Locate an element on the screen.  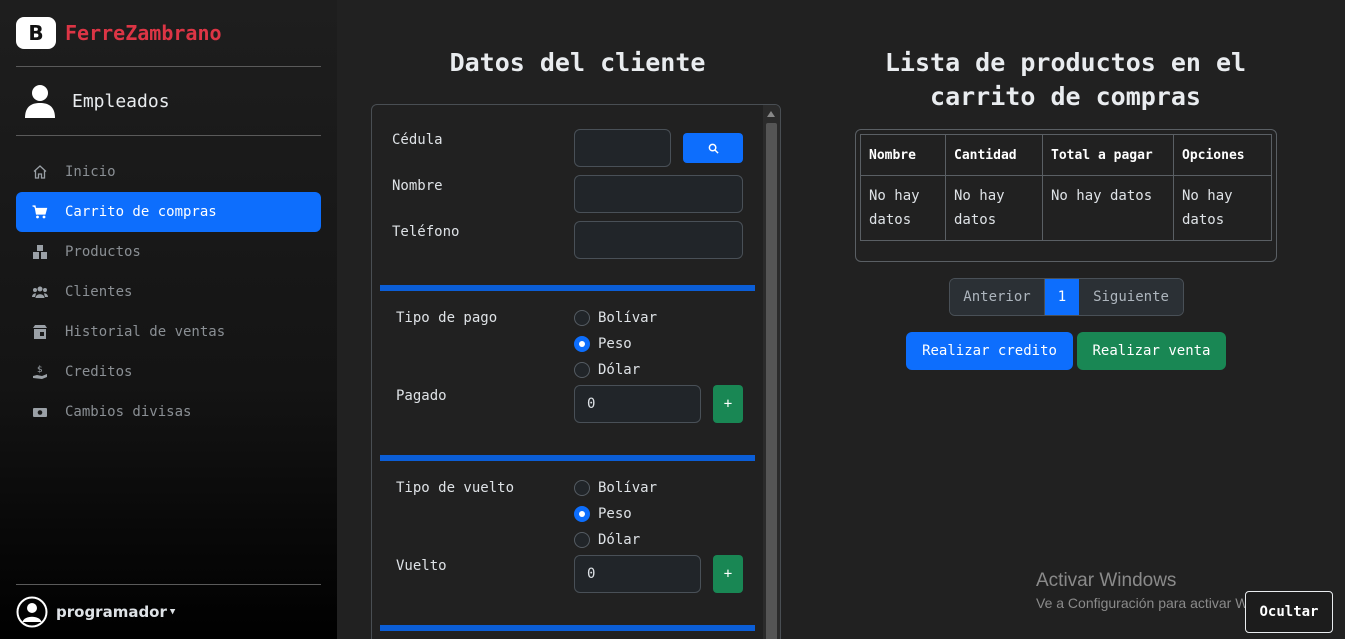
client-data-title: Datos del cliente is located at coordinates (577, 62).